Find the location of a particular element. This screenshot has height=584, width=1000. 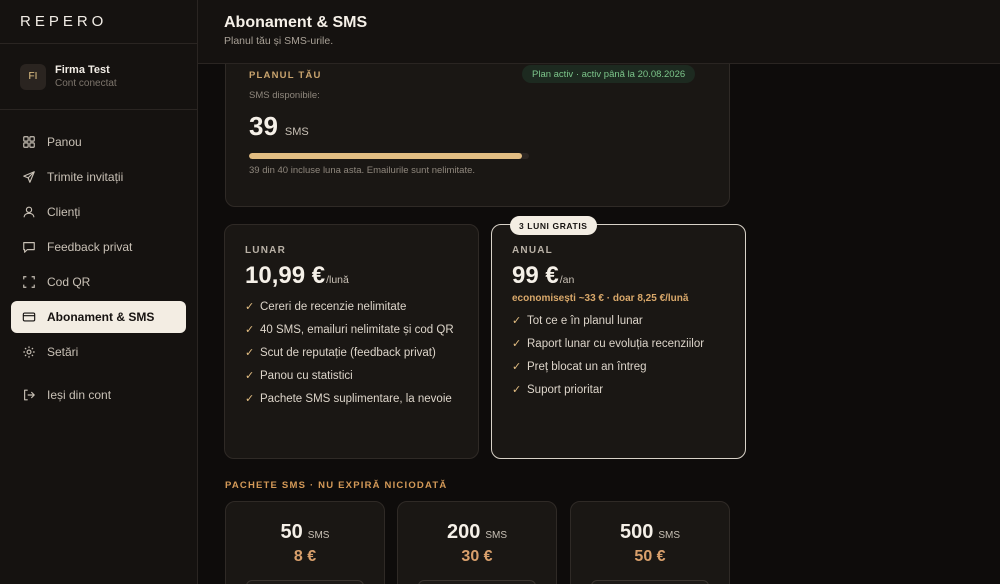

list-item: ✓ Scut de reputație (feedback privat) is located at coordinates (351, 353).